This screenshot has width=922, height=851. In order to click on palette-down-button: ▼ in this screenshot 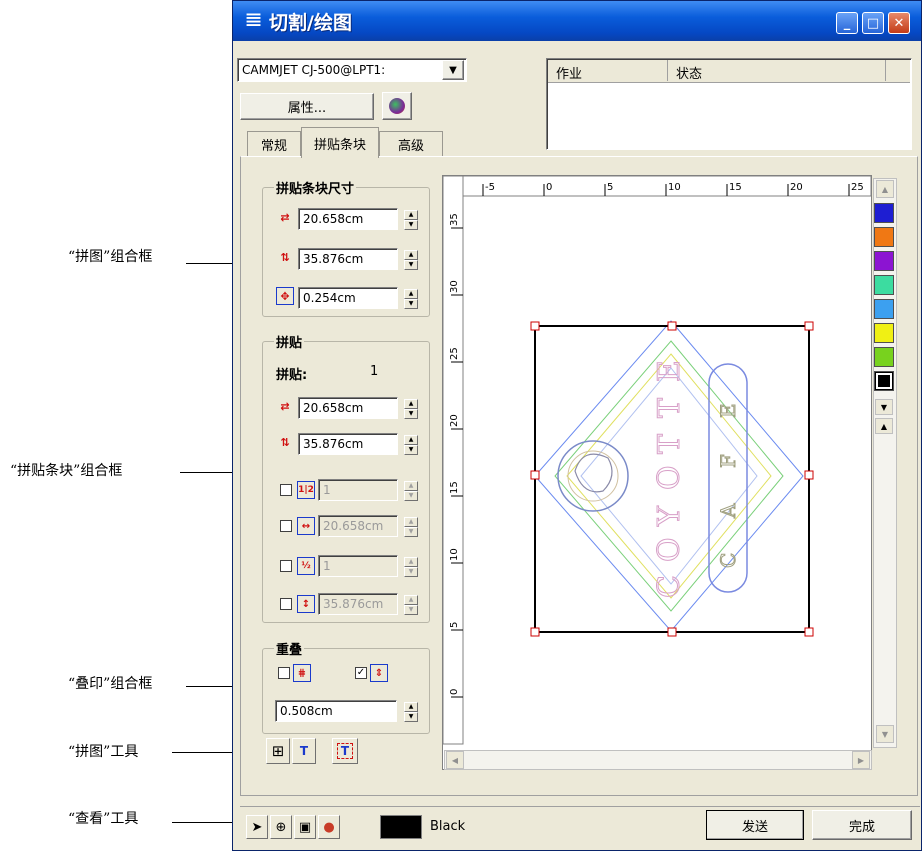, I will do `click(884, 407)`.